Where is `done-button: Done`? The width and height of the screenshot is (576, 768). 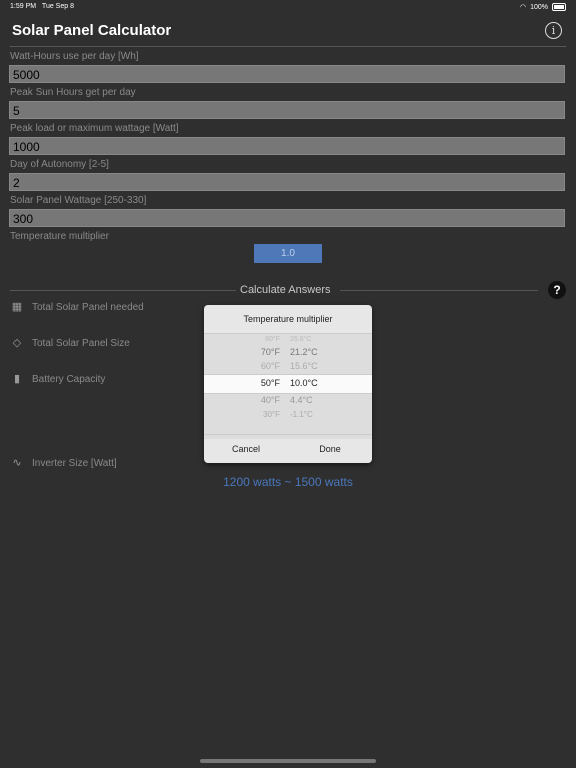
done-button: Done is located at coordinates (330, 449).